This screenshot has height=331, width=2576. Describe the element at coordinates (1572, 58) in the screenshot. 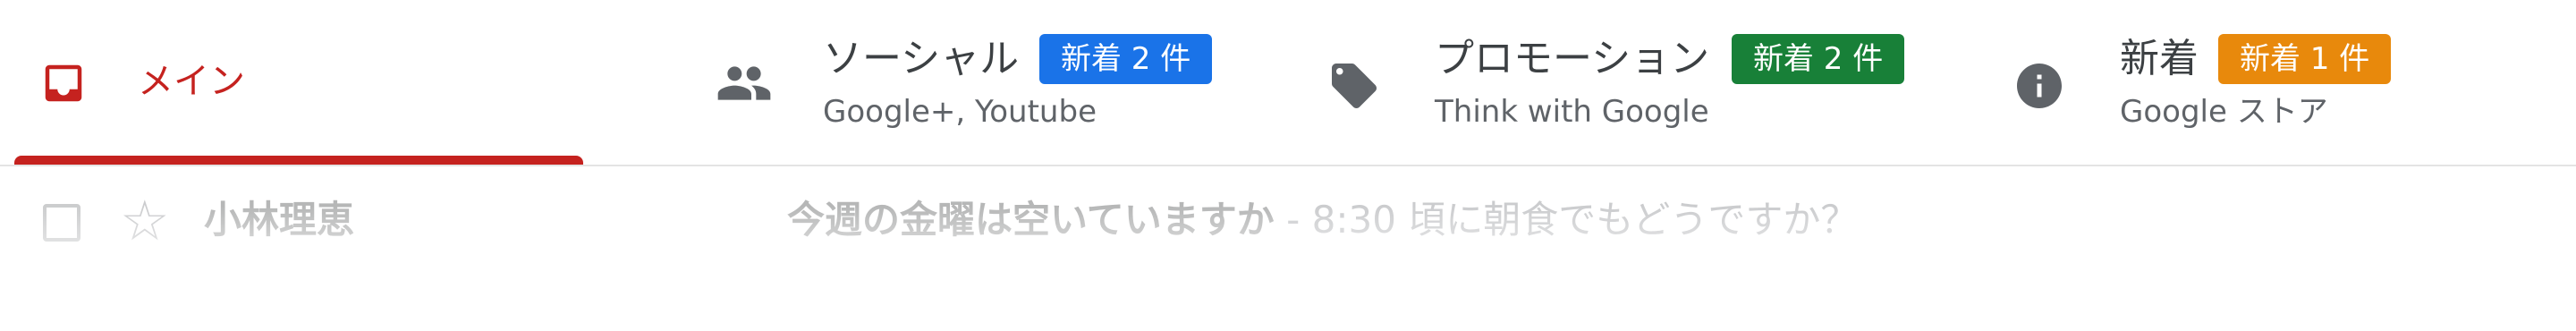

I see `tab-promotions-label: プロモーション` at that location.